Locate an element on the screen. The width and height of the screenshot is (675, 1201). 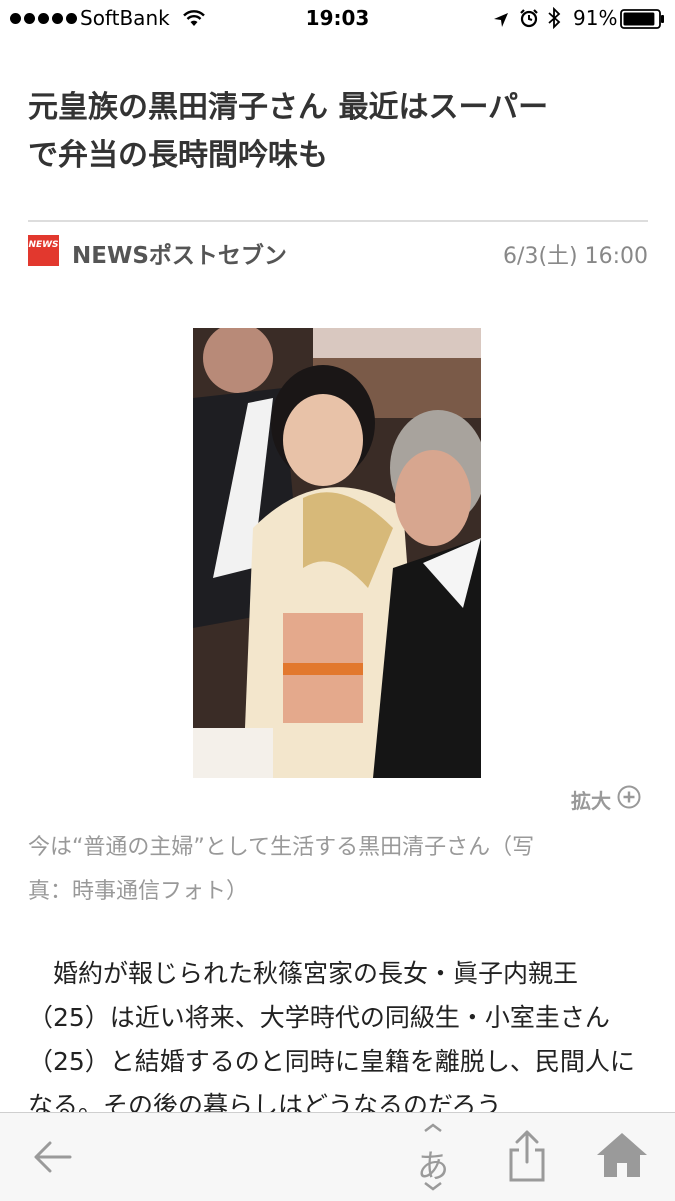
bluetooth-icon is located at coordinates (554, 20).